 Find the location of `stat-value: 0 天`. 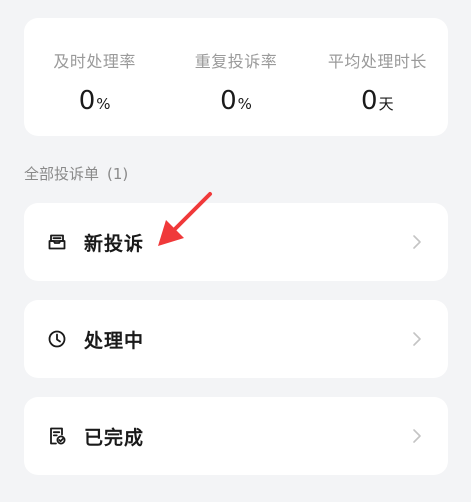

stat-value: 0 天 is located at coordinates (377, 101).